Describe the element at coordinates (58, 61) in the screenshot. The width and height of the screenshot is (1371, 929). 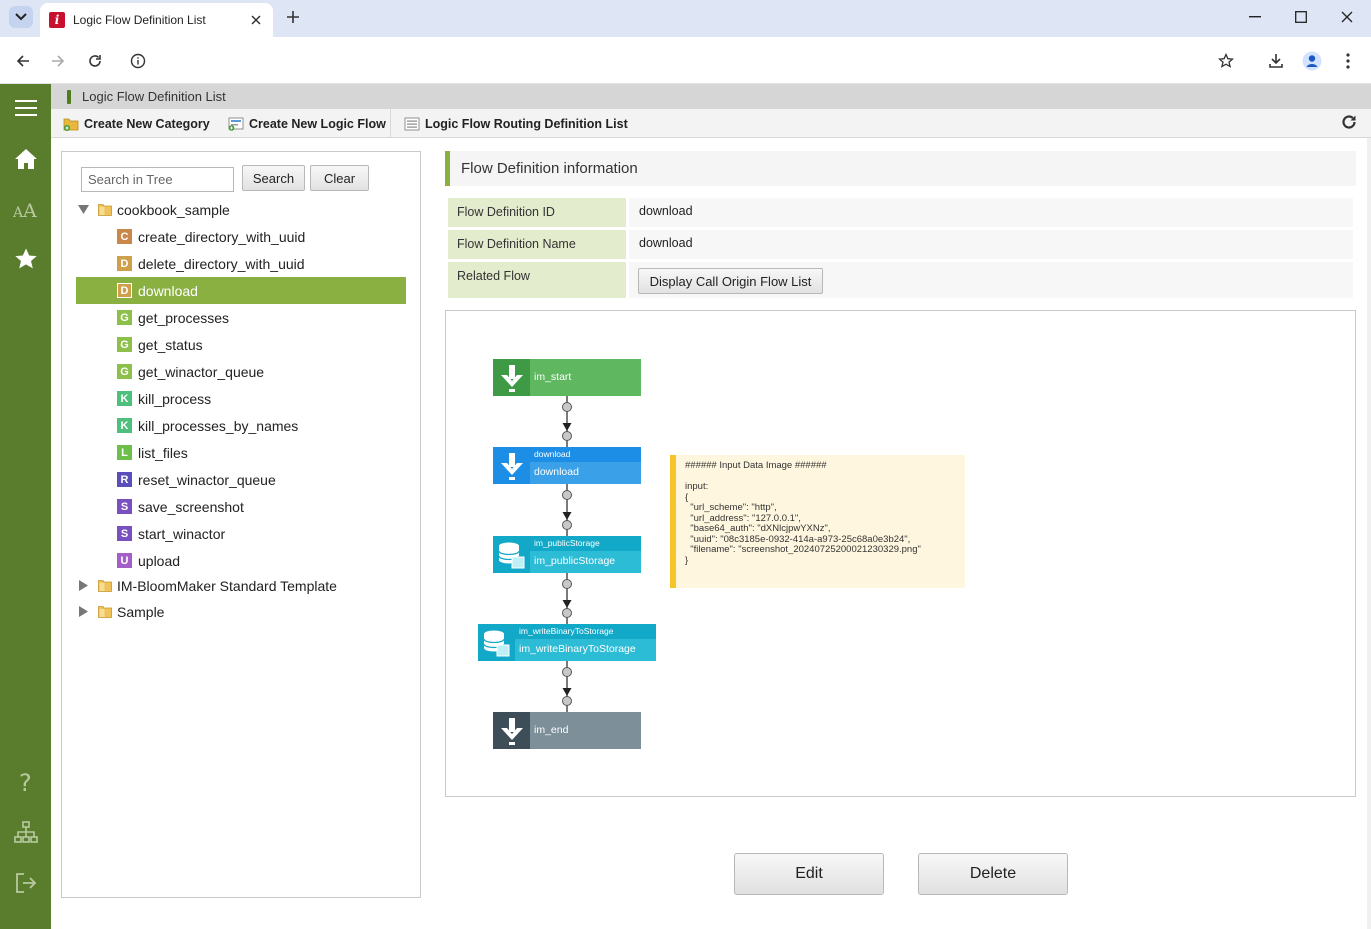
I see `forward-button` at that location.